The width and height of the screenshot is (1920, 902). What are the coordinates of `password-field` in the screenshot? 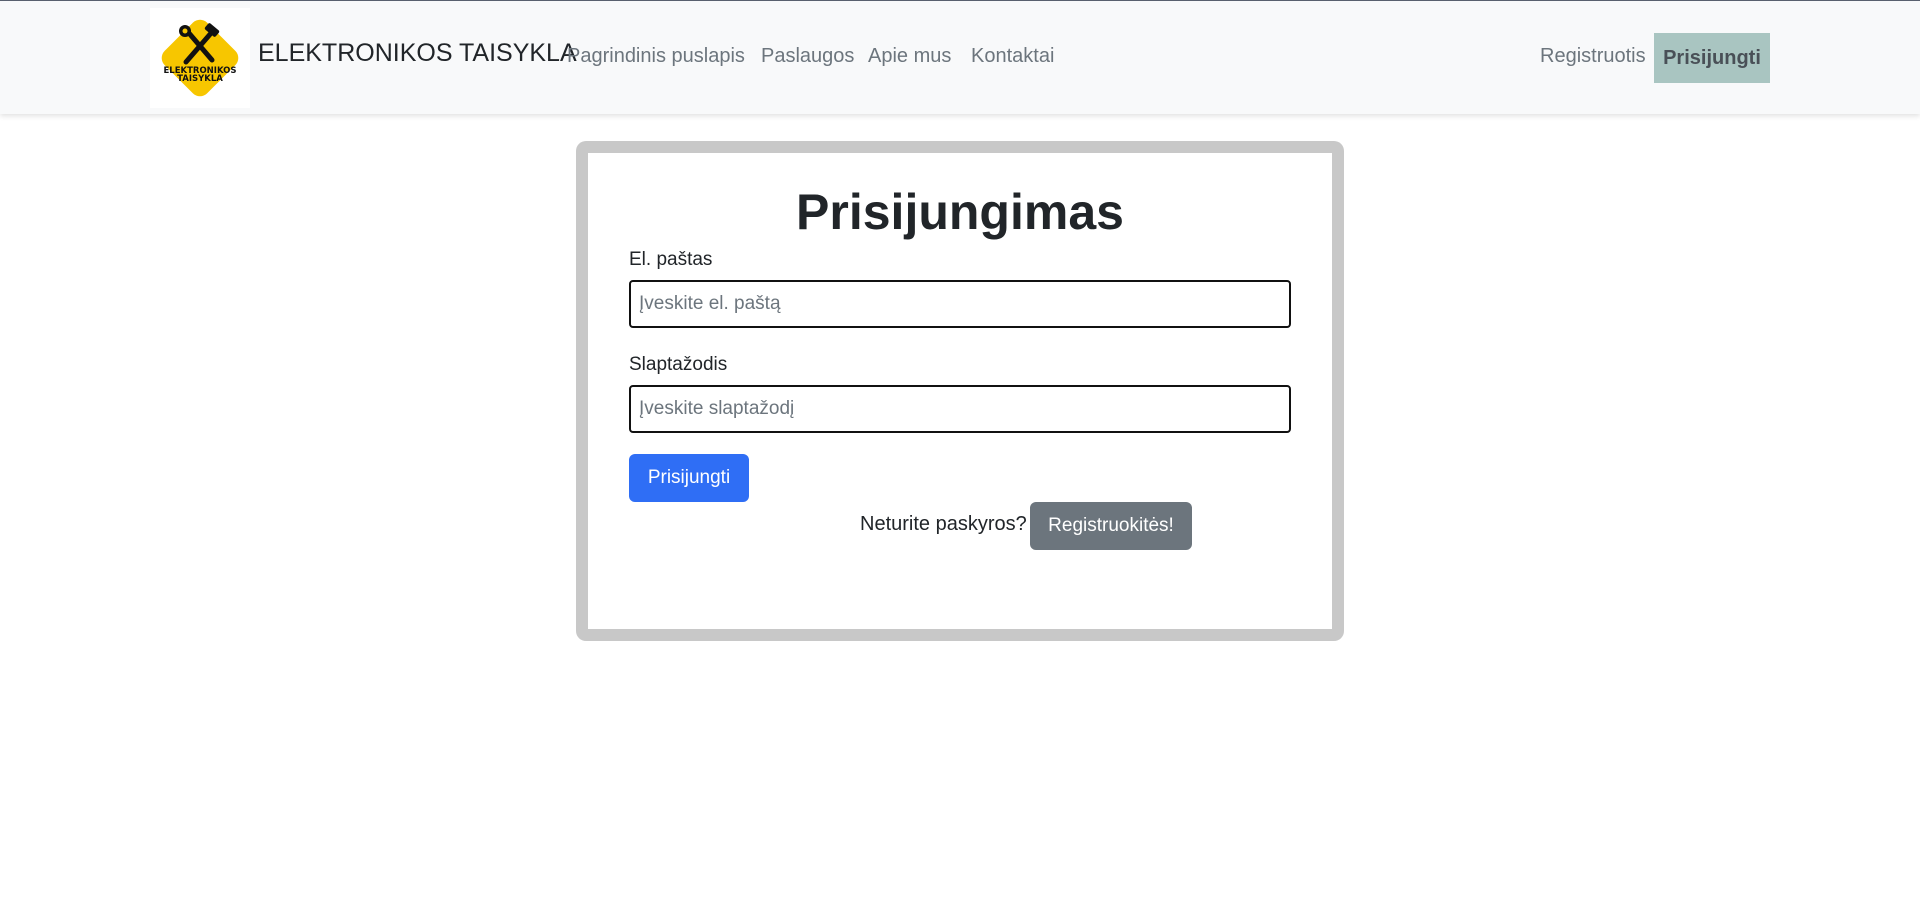 It's located at (960, 409).